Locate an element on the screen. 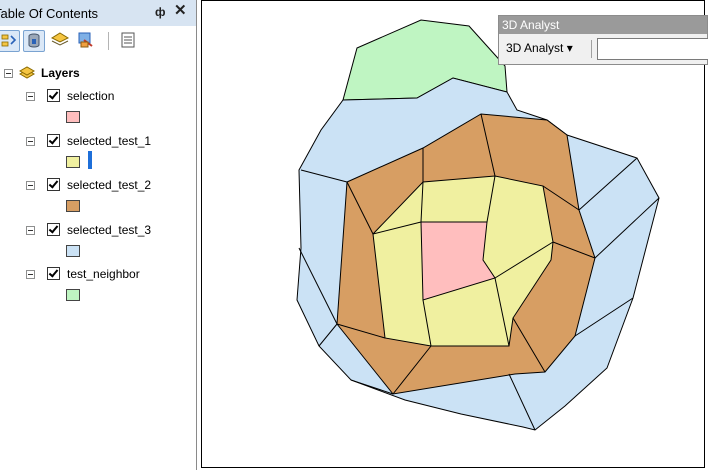 The width and height of the screenshot is (708, 470). layer-entry-selected-test-1: selected_test_1 is located at coordinates (98, 151).